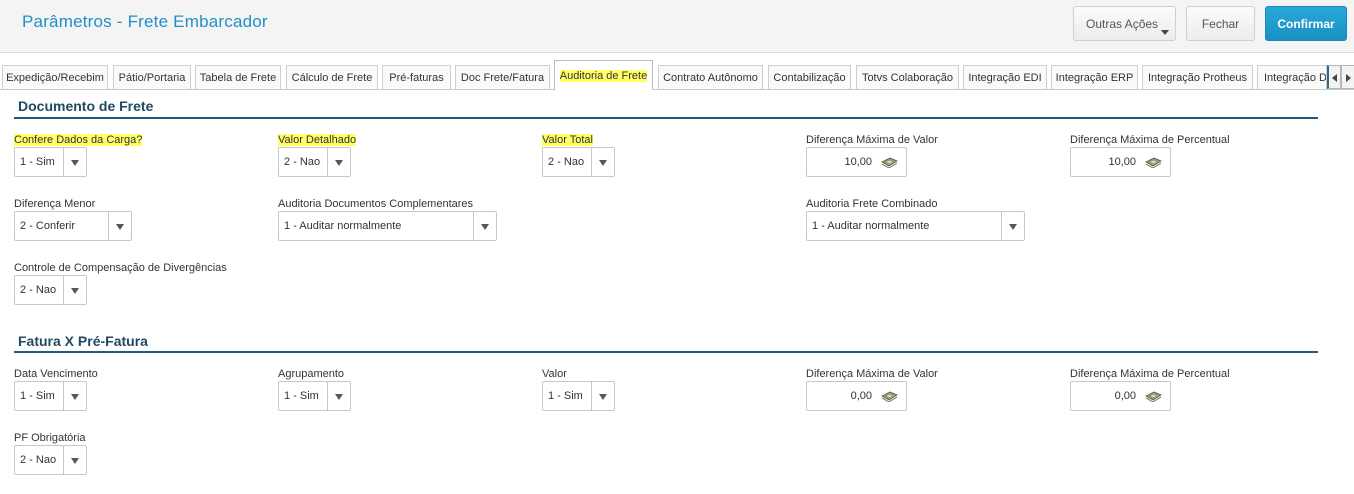  I want to click on dif-percentual-input: 10,00, so click(1120, 162).